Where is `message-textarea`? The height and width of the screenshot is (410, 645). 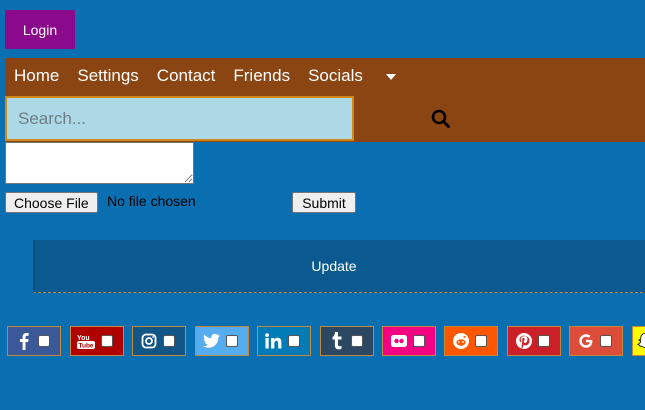 message-textarea is located at coordinates (99, 163).